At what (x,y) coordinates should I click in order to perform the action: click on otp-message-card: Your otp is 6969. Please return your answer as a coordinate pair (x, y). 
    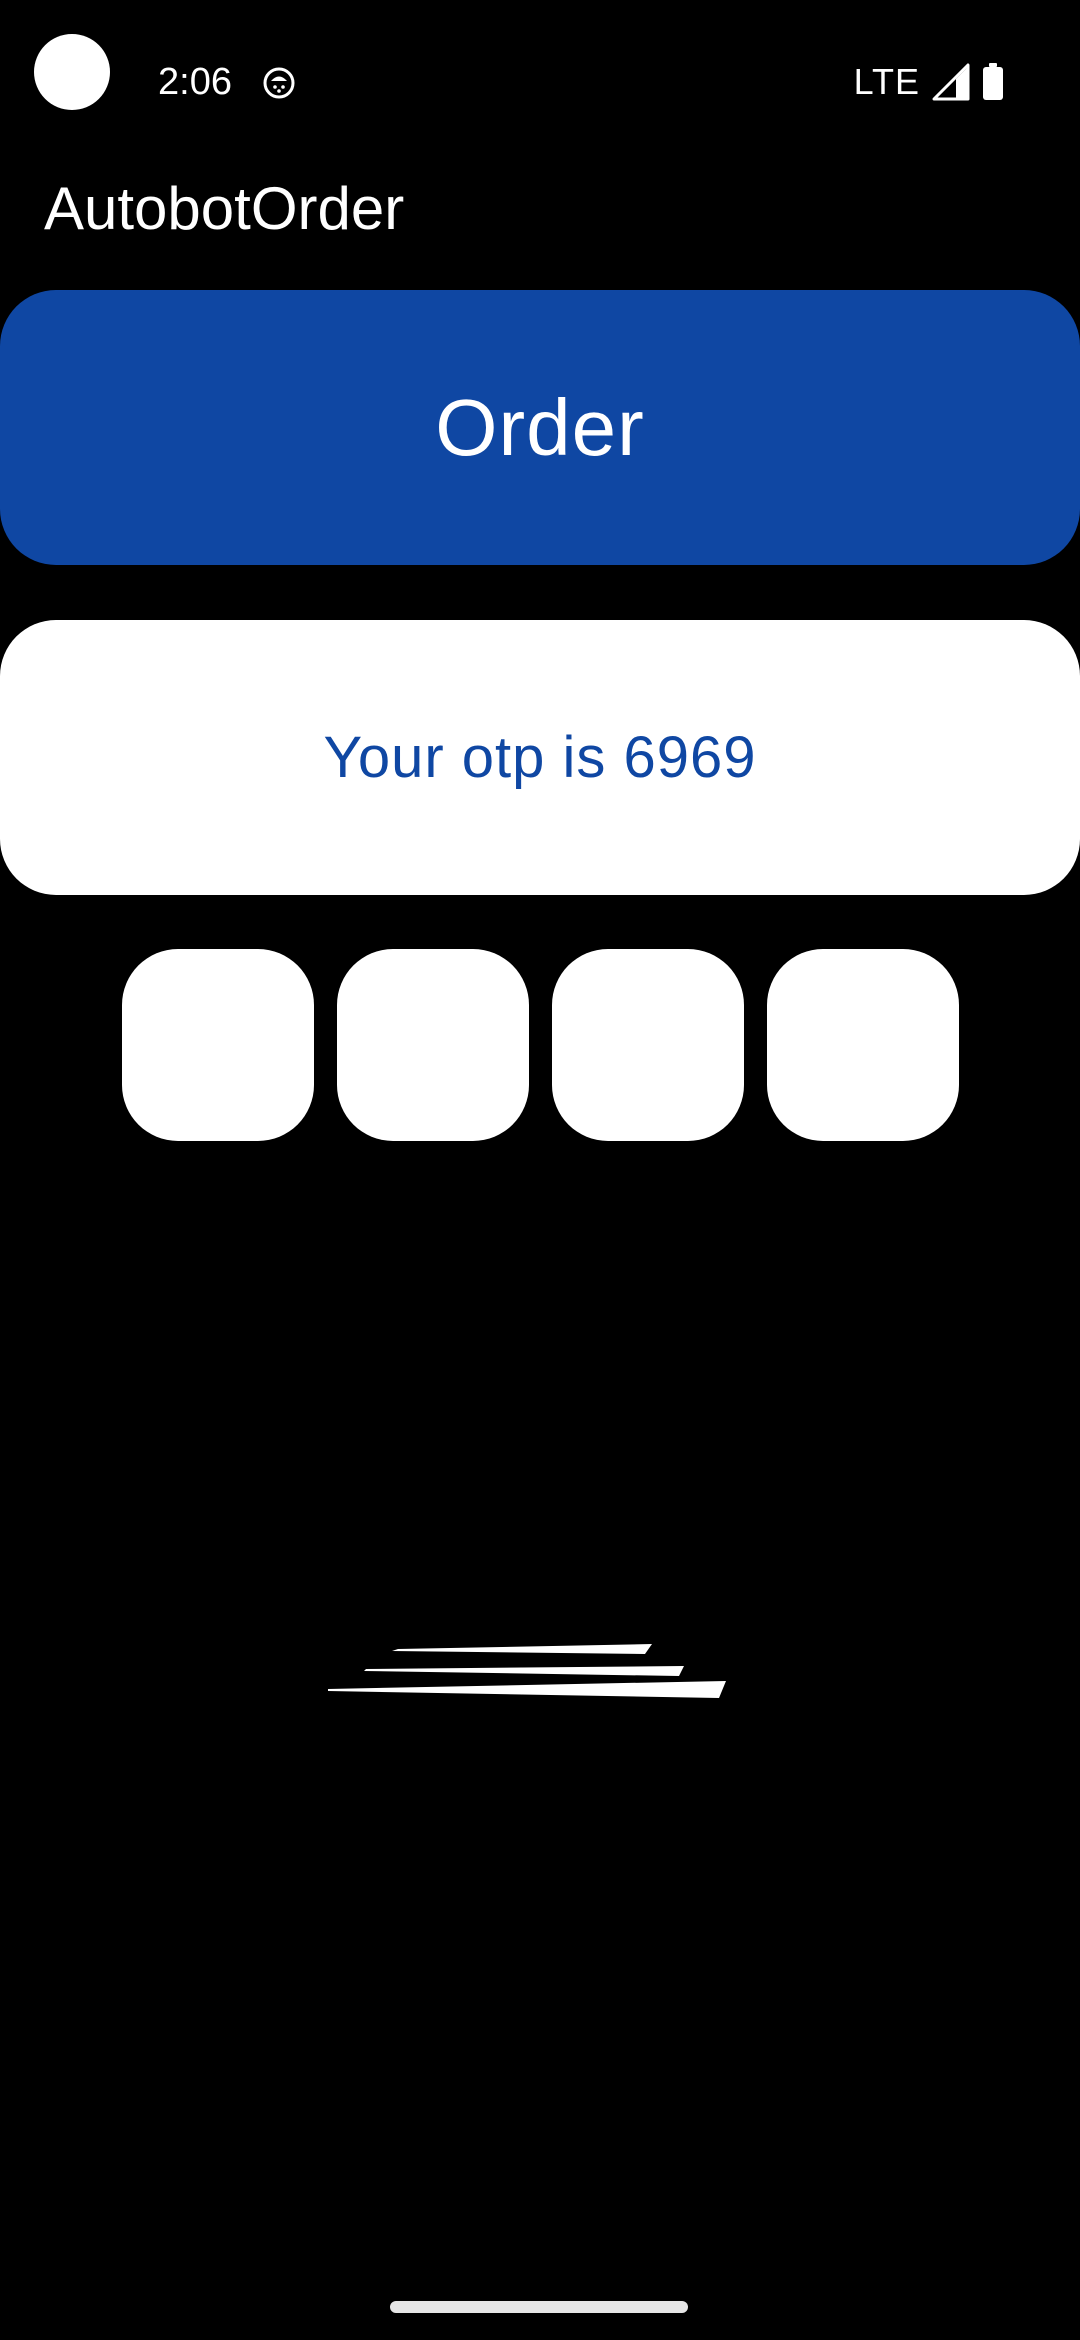
    Looking at the image, I should click on (540, 757).